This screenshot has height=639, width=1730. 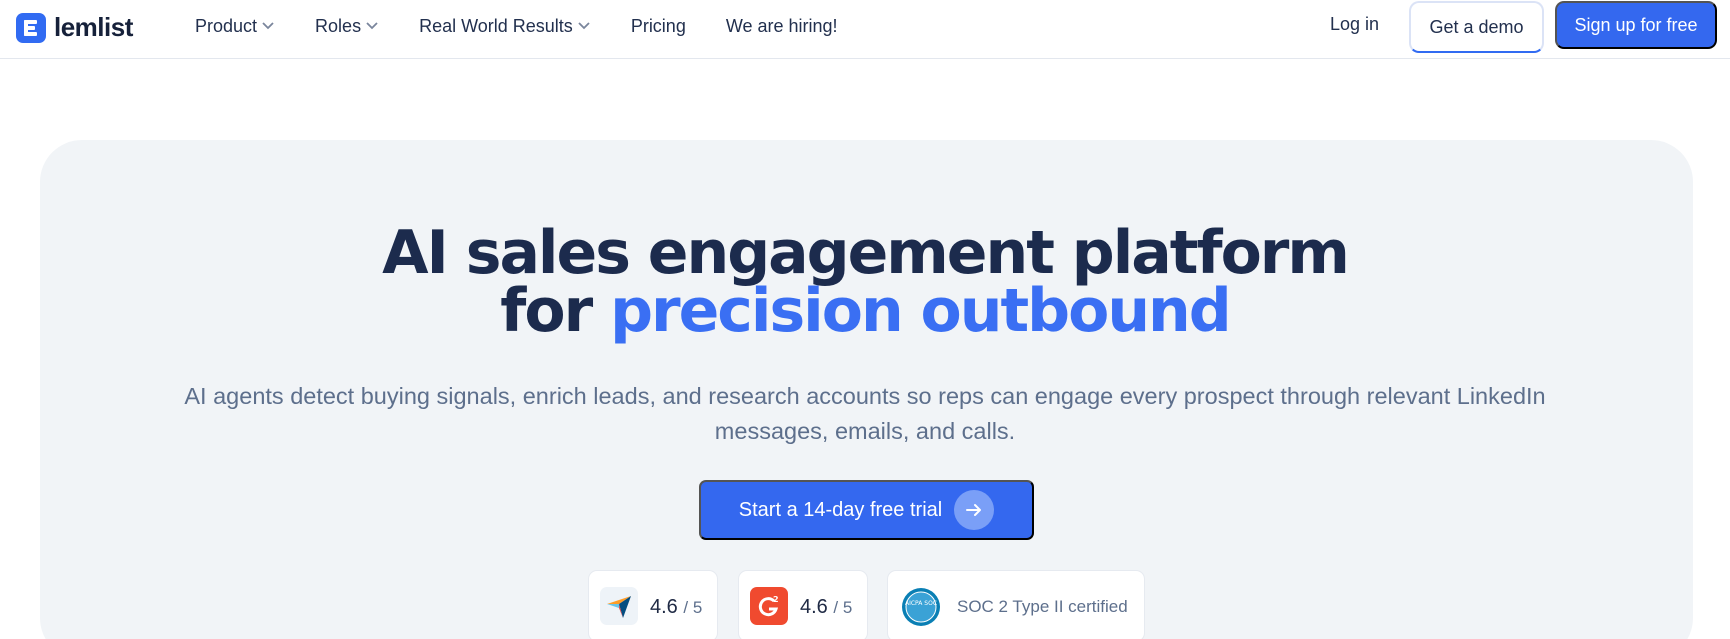 What do you see at coordinates (776, 599) in the screenshot?
I see `svg-text: 2` at bounding box center [776, 599].